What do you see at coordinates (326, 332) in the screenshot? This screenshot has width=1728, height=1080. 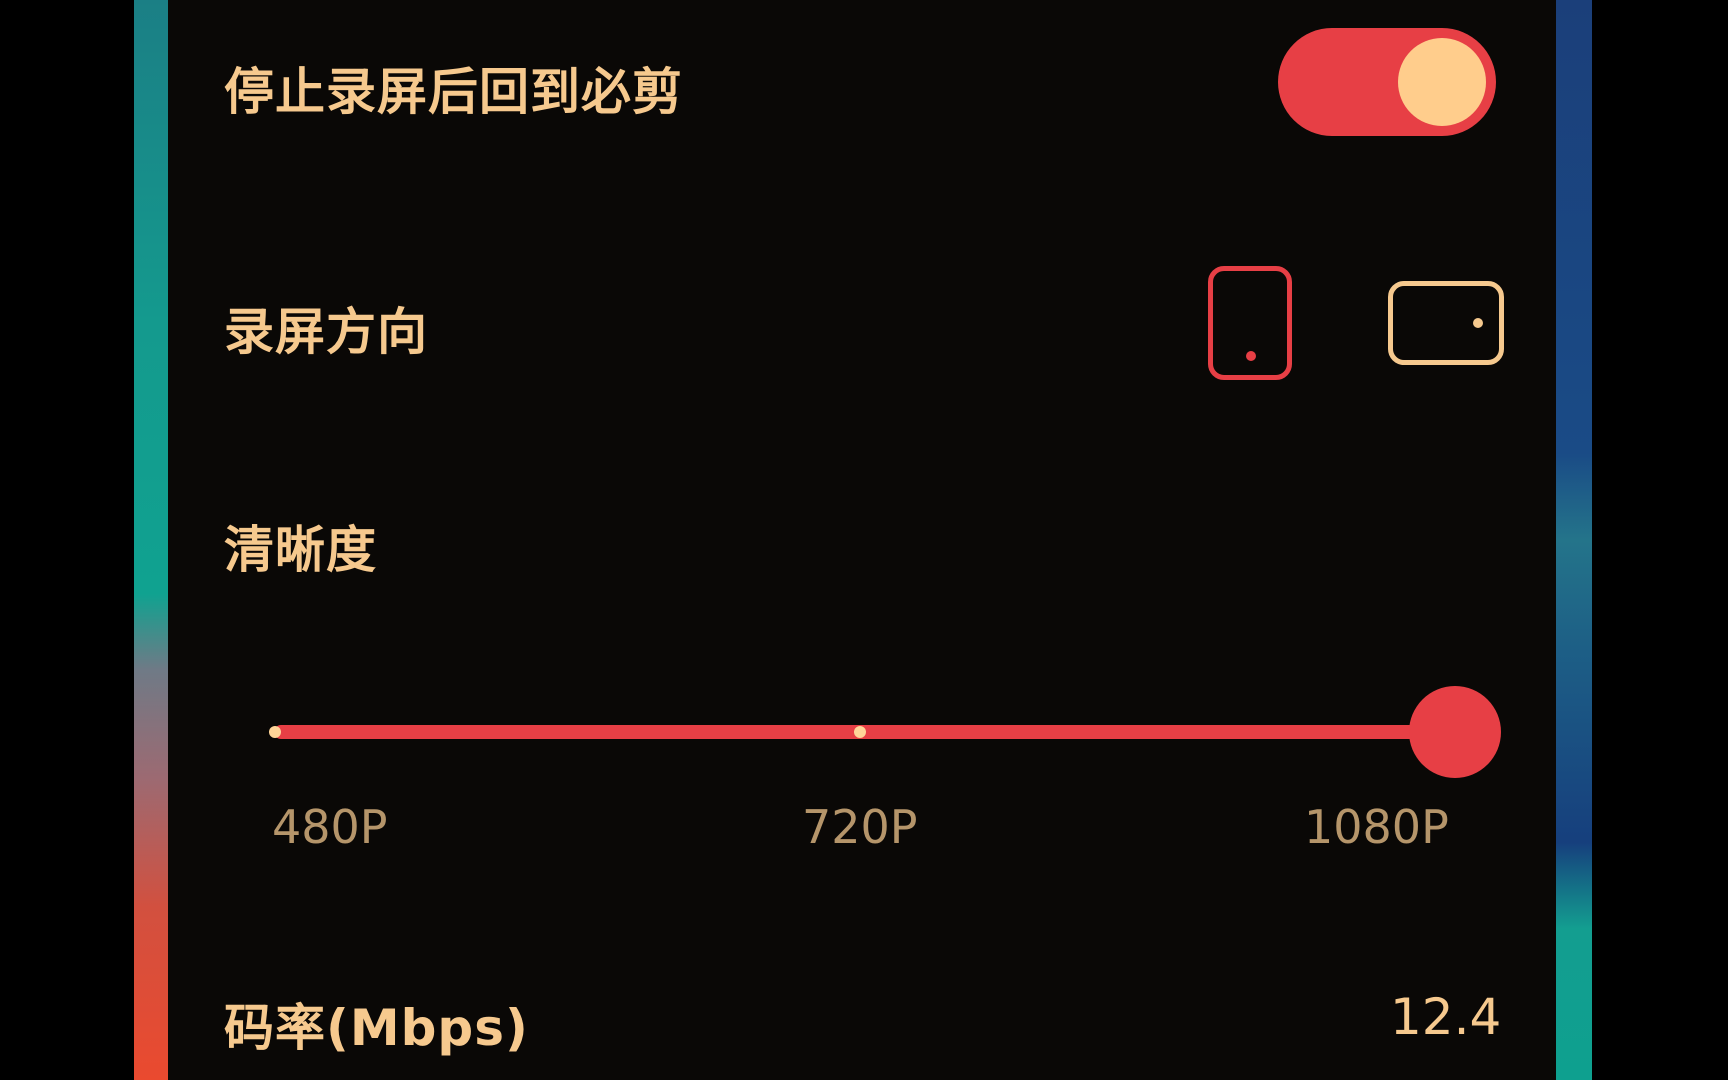 I see `orientation-label: 录屏方向` at bounding box center [326, 332].